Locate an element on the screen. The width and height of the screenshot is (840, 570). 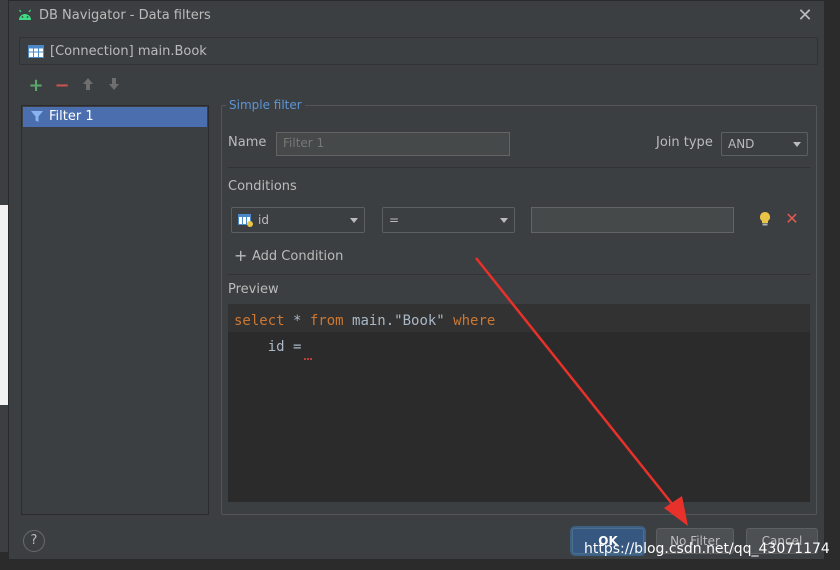
sql-keyword-where: where is located at coordinates (474, 321).